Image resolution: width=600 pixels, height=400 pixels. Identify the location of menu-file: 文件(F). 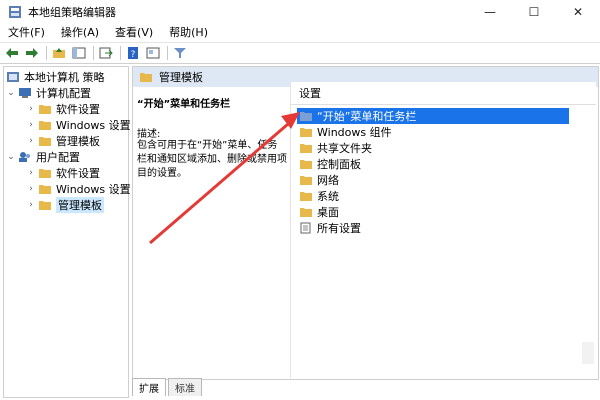
(26, 33).